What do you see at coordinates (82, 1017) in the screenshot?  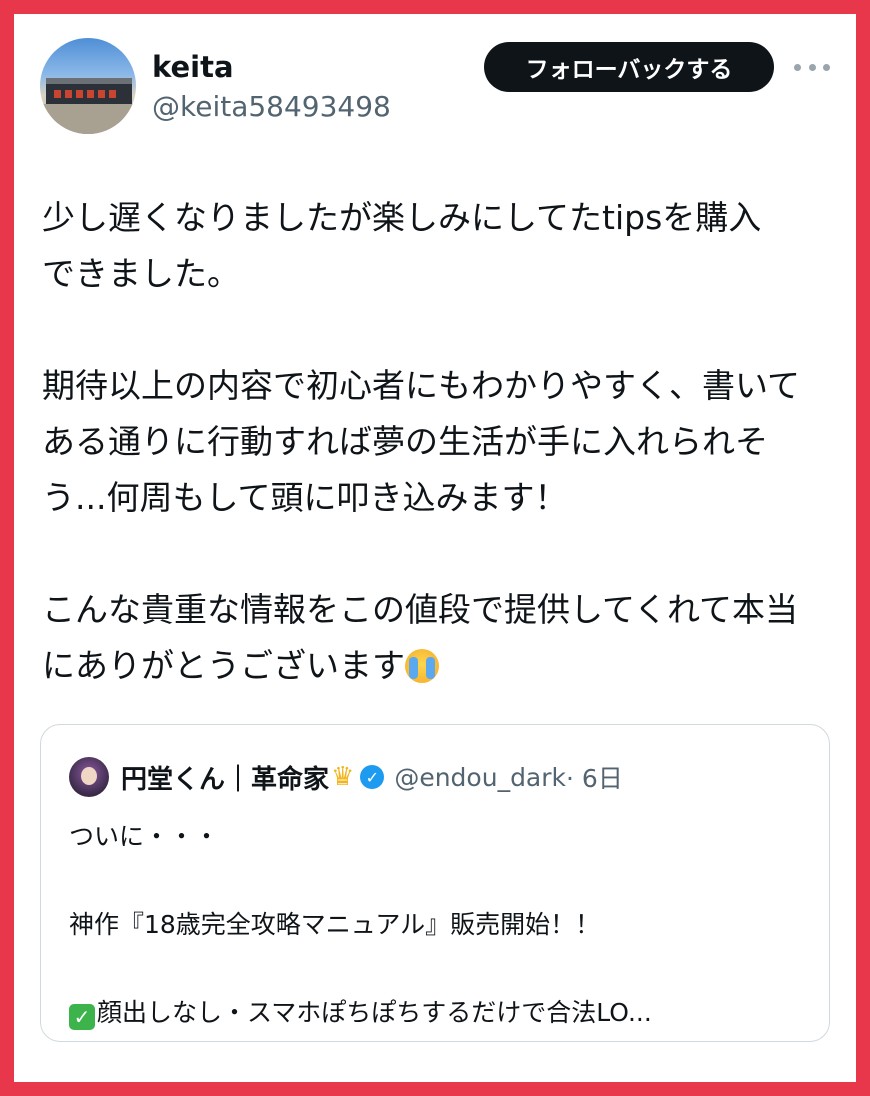 I see `check-mark-button-icon: ✓` at bounding box center [82, 1017].